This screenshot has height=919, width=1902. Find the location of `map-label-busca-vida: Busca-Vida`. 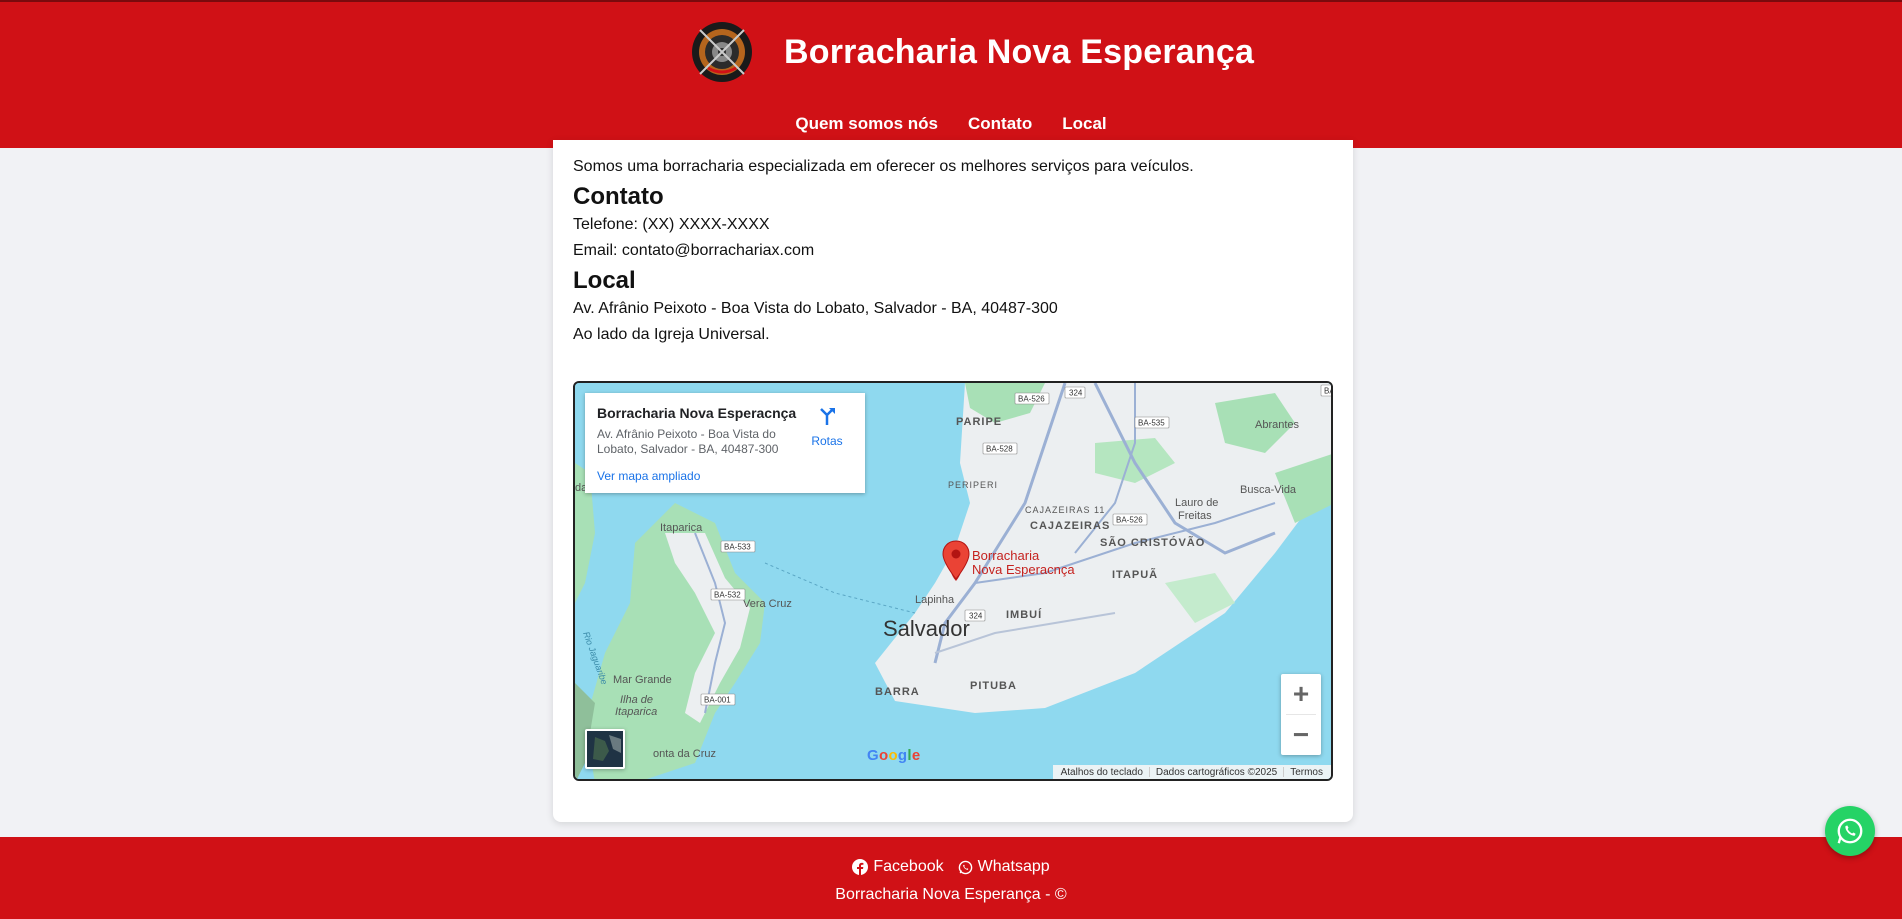

map-label-busca-vida: Busca-Vida is located at coordinates (1268, 490).